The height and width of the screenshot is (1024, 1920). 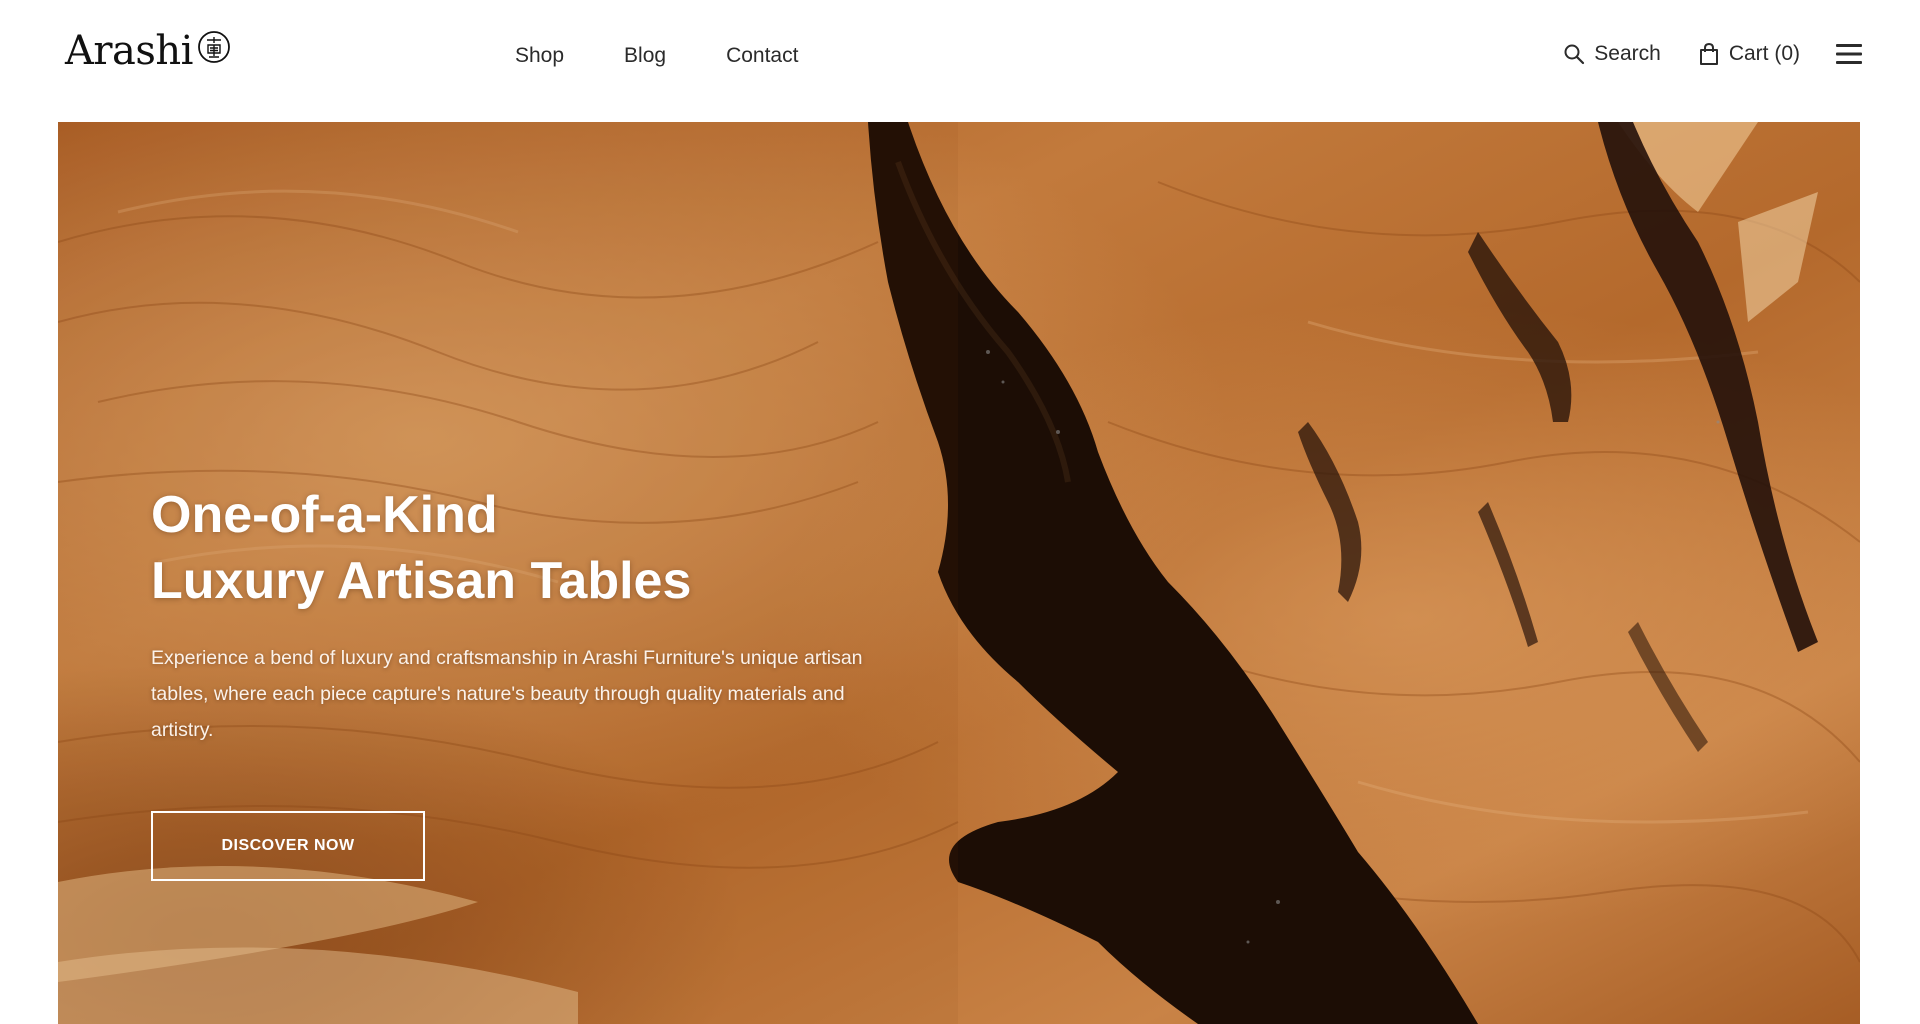 I want to click on cart-button: Cart (0), so click(x=1748, y=54).